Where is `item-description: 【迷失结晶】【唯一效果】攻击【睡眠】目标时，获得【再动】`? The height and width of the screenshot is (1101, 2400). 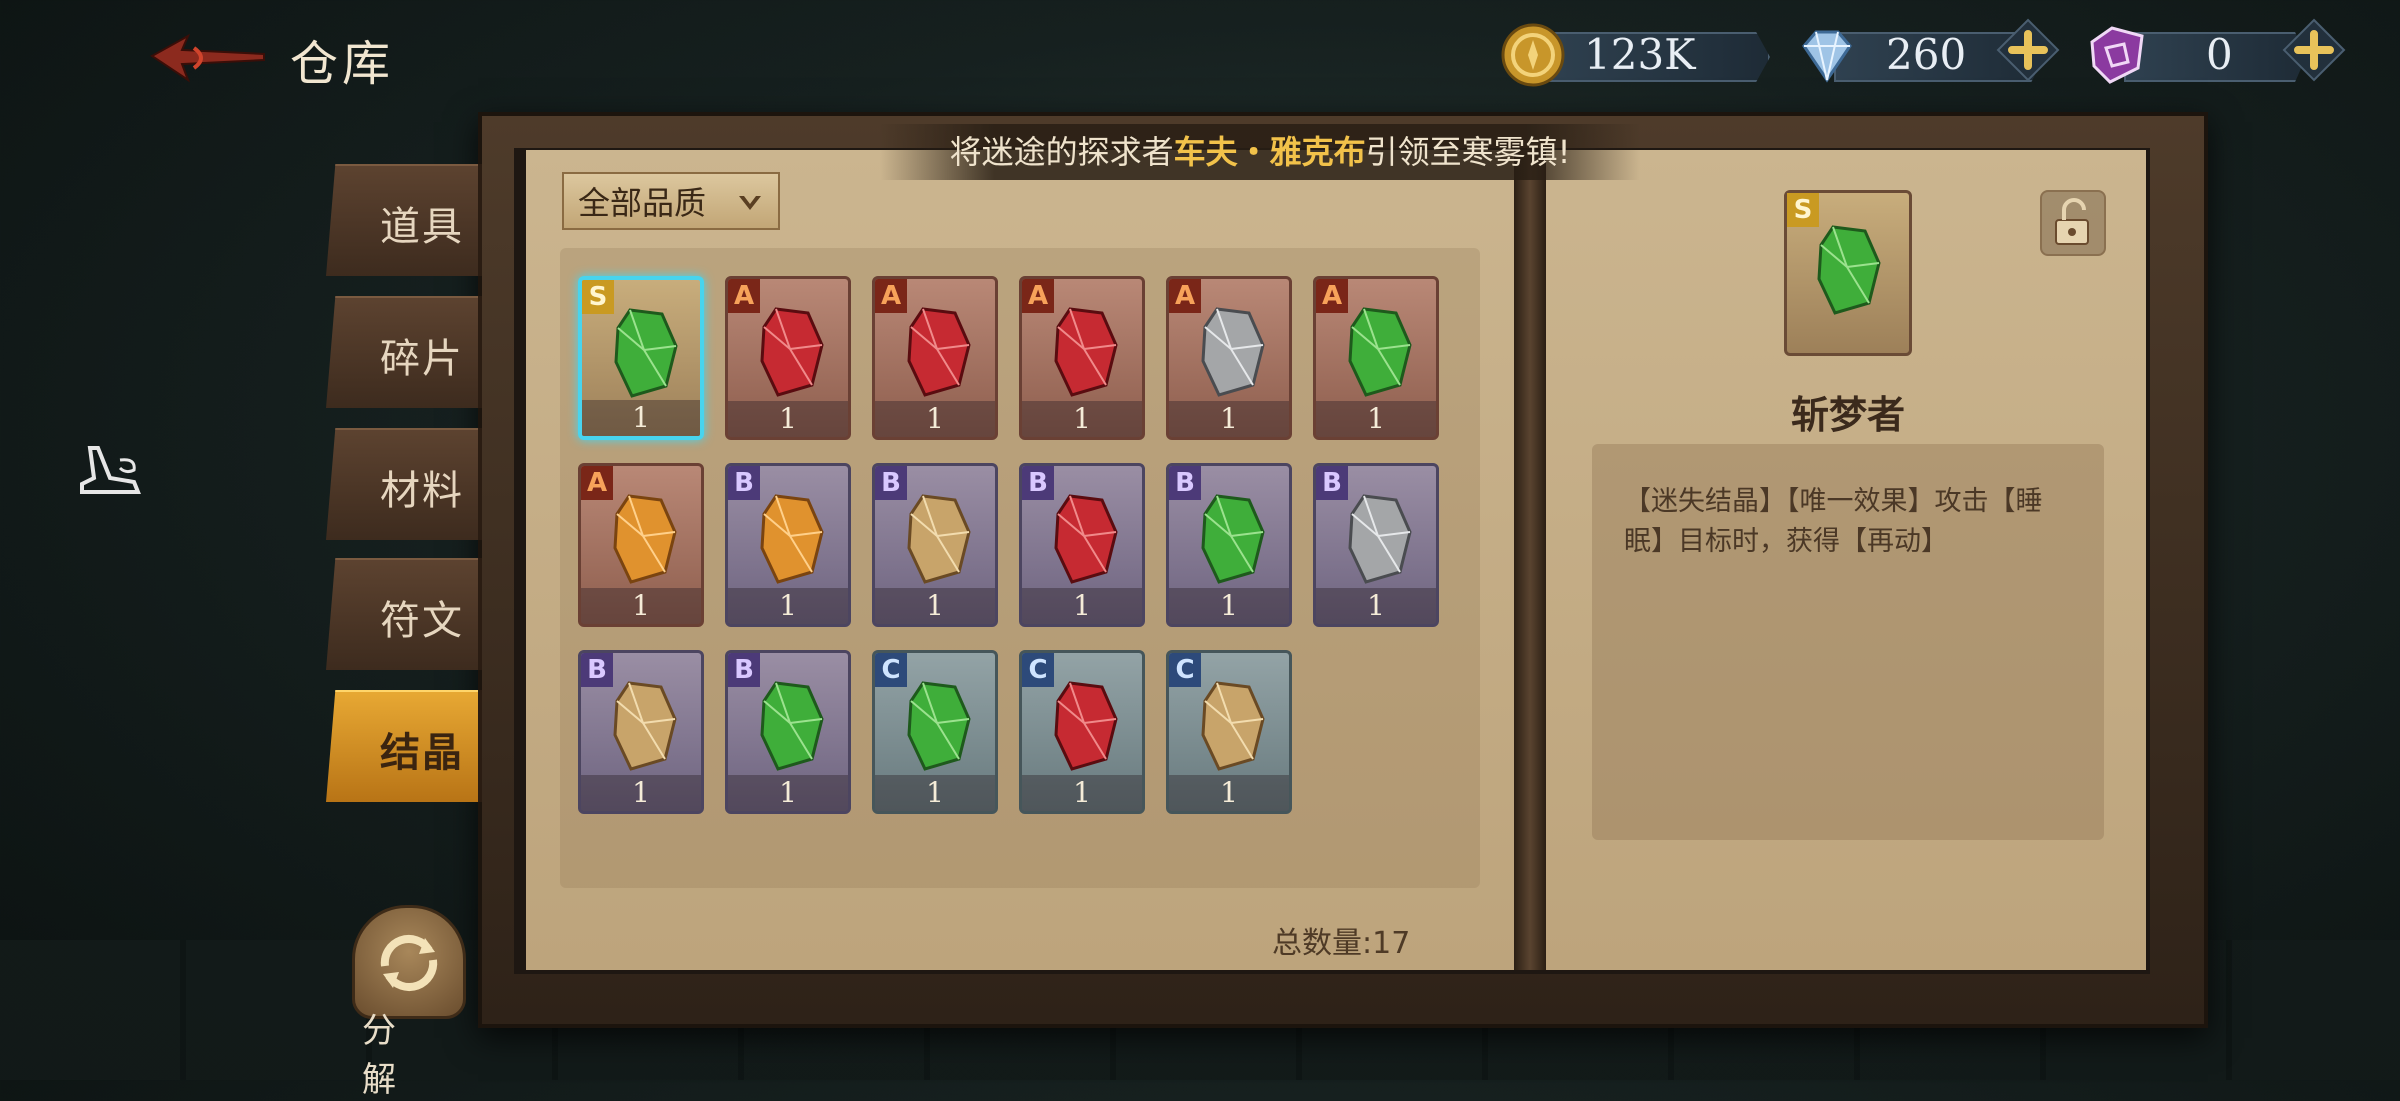
item-description: 【迷失结晶】【唯一效果】攻击【睡眠】目标时，获得【再动】 is located at coordinates (1833, 521).